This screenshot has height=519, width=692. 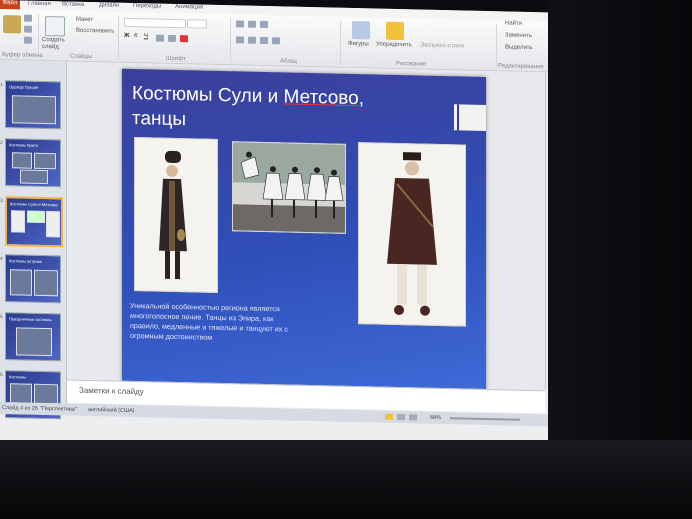 I want to click on numbering-icon, so click(x=252, y=24).